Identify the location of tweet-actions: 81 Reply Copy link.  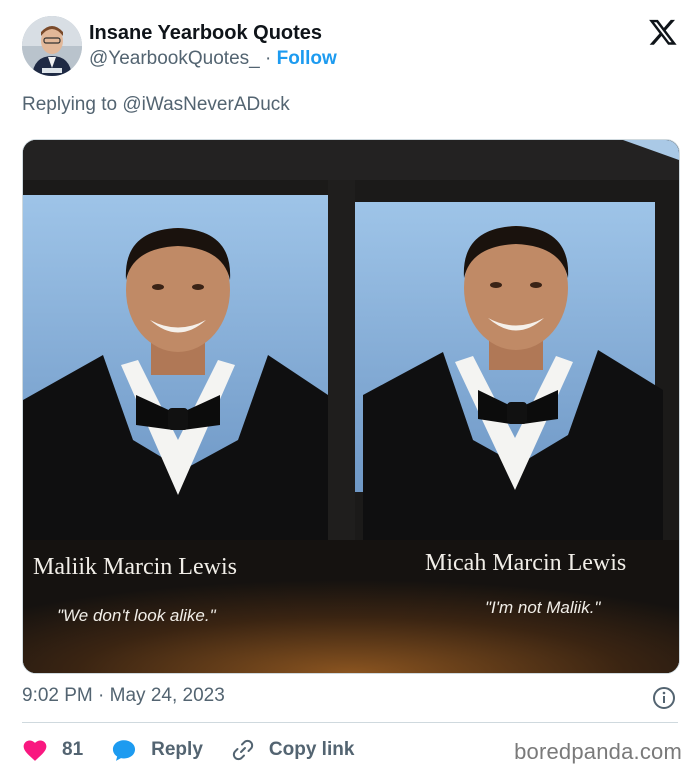
(188, 750).